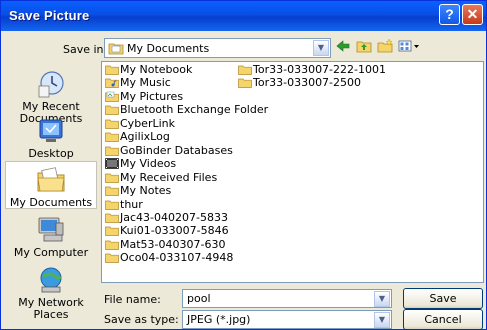 This screenshot has height=330, width=487. Describe the element at coordinates (343, 48) in the screenshot. I see `back-arrow-icon` at that location.